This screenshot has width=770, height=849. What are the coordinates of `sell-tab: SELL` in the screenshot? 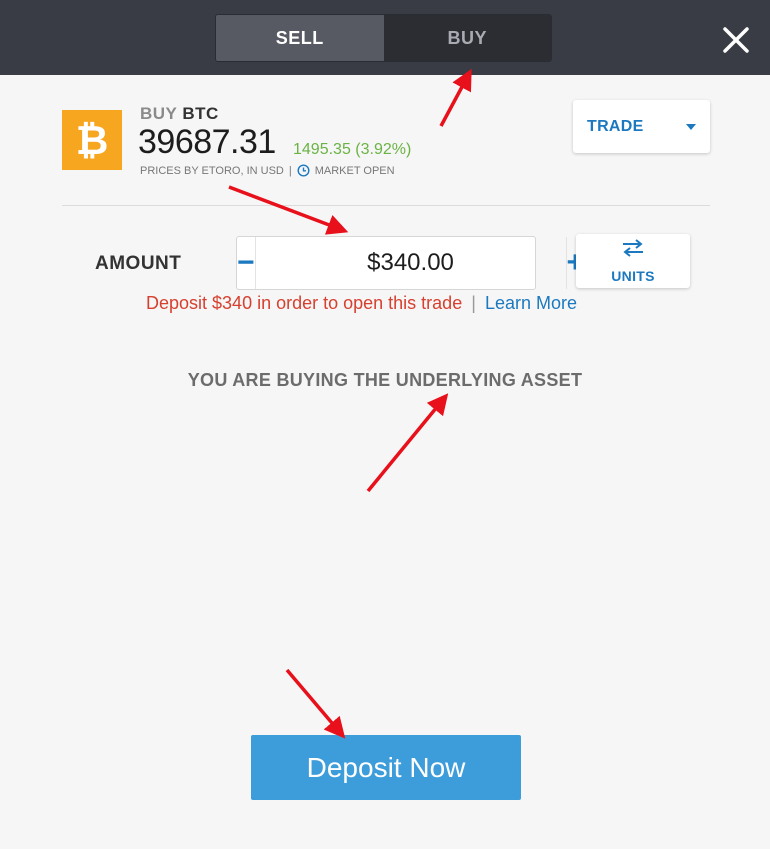 It's located at (300, 38).